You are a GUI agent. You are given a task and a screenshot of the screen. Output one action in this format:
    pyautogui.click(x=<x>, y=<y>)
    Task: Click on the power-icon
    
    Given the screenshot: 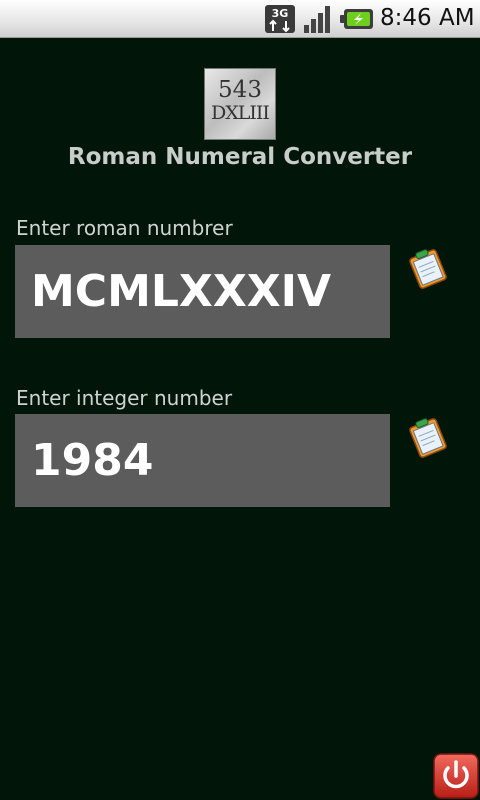 What is the action you would take?
    pyautogui.click(x=456, y=776)
    